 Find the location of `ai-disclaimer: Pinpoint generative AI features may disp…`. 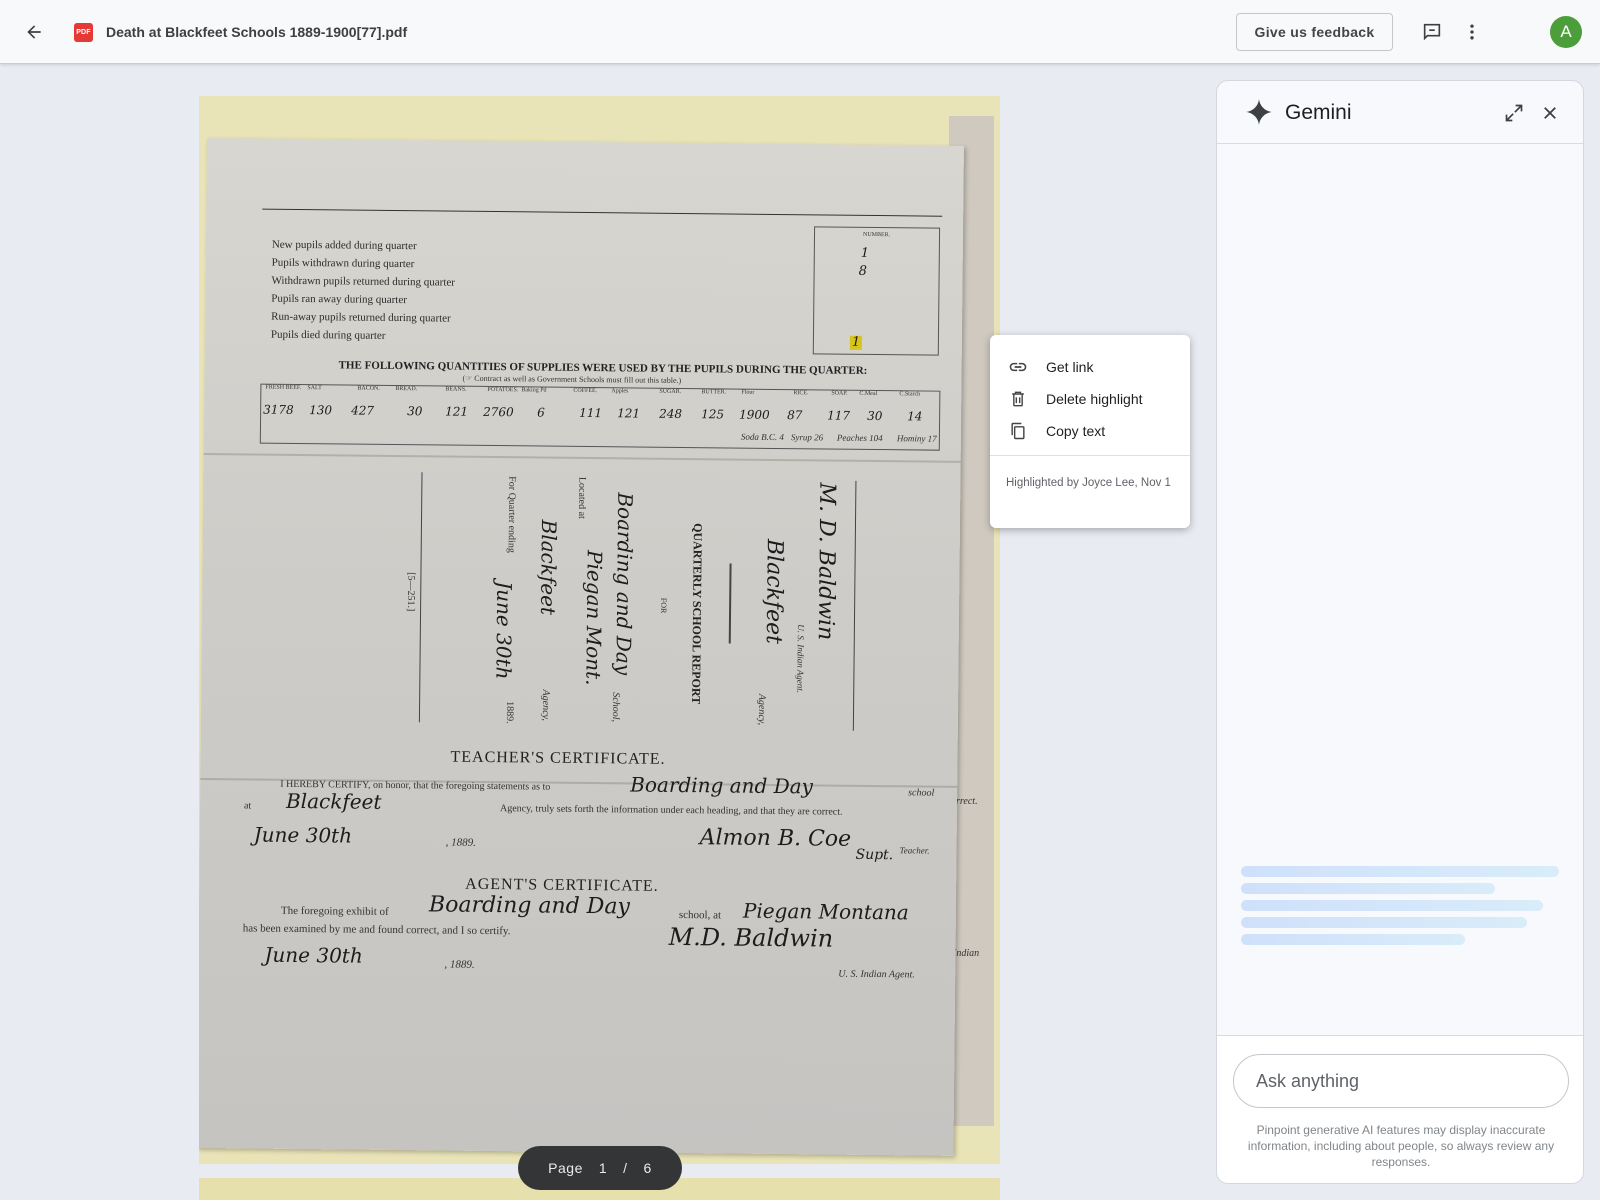

ai-disclaimer: Pinpoint generative AI features may disp… is located at coordinates (1401, 1146).